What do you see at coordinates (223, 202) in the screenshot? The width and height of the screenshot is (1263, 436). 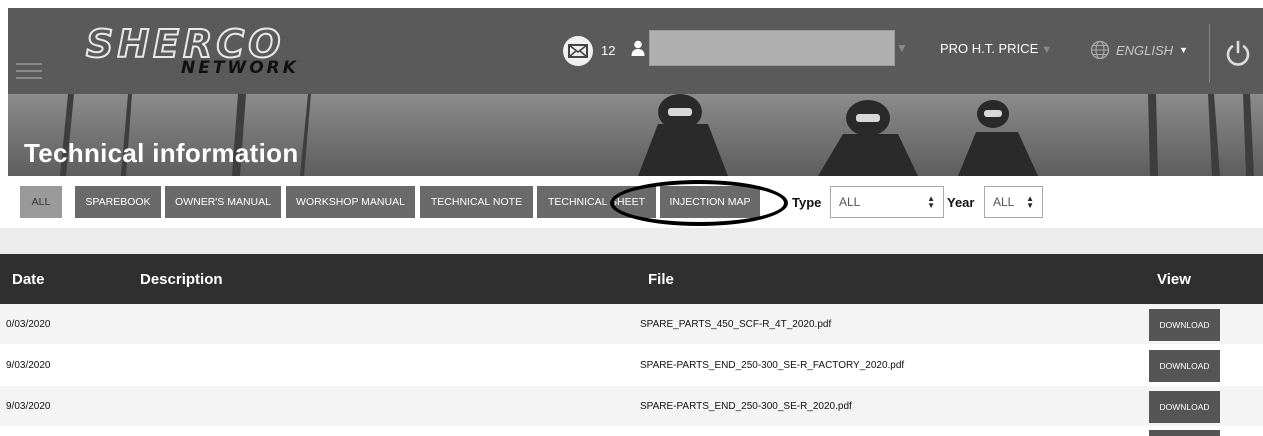 I see `filter-owners-manual-button: OWNER'S MANUAL` at bounding box center [223, 202].